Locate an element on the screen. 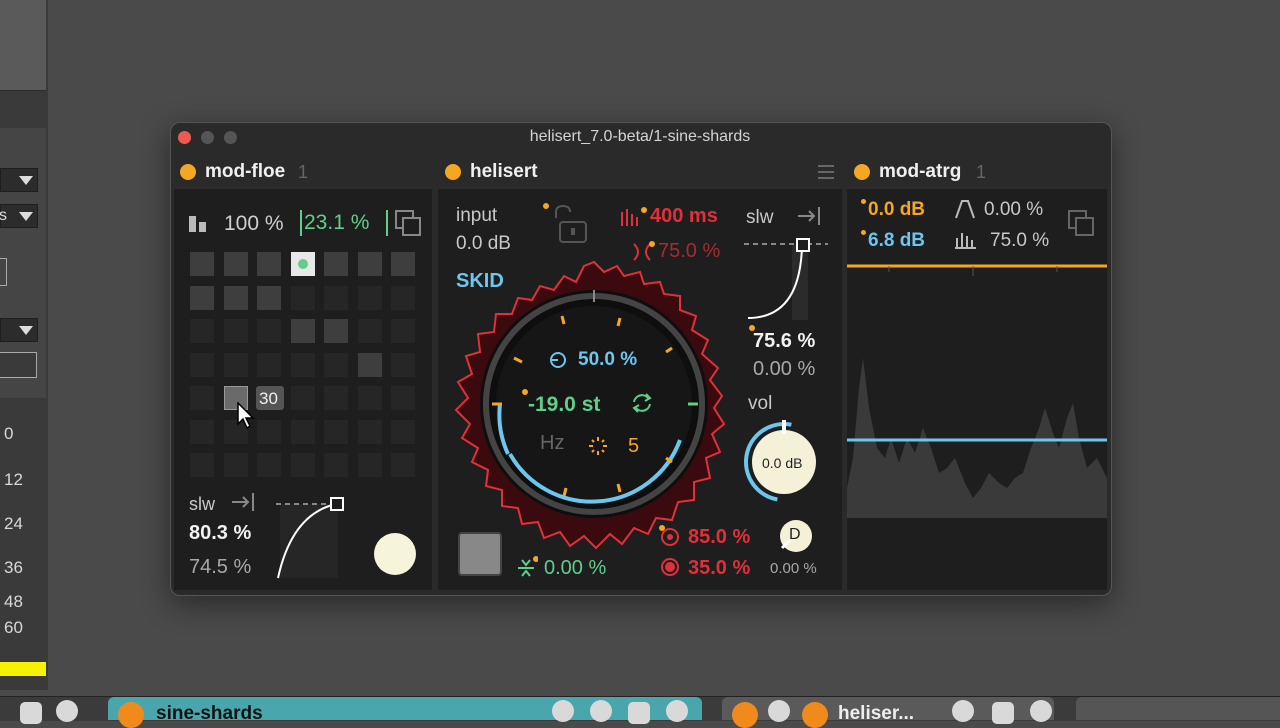 Image resolution: width=1280 pixels, height=728 pixels. hz-label: Hz is located at coordinates (552, 443).